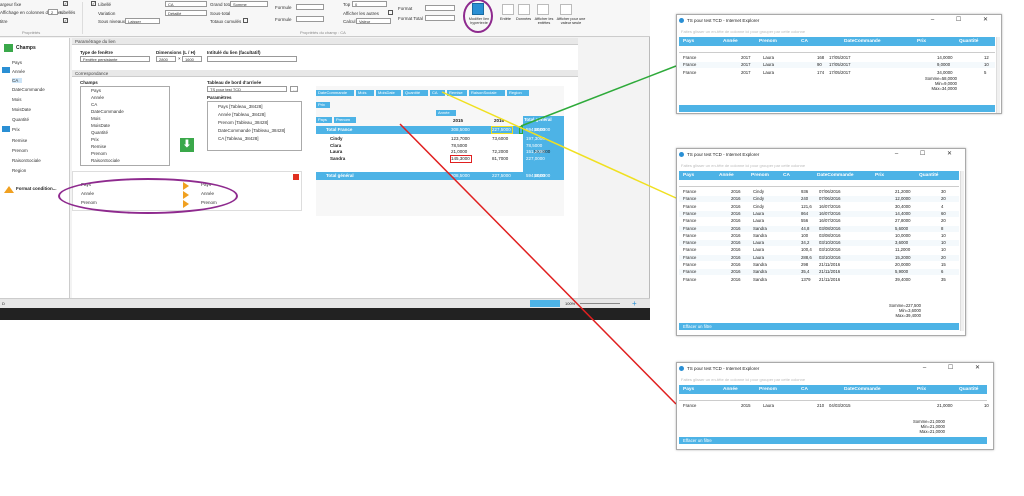 This screenshot has height=496, width=1024. I want to click on table-cell: 35,4, so click(805, 272).